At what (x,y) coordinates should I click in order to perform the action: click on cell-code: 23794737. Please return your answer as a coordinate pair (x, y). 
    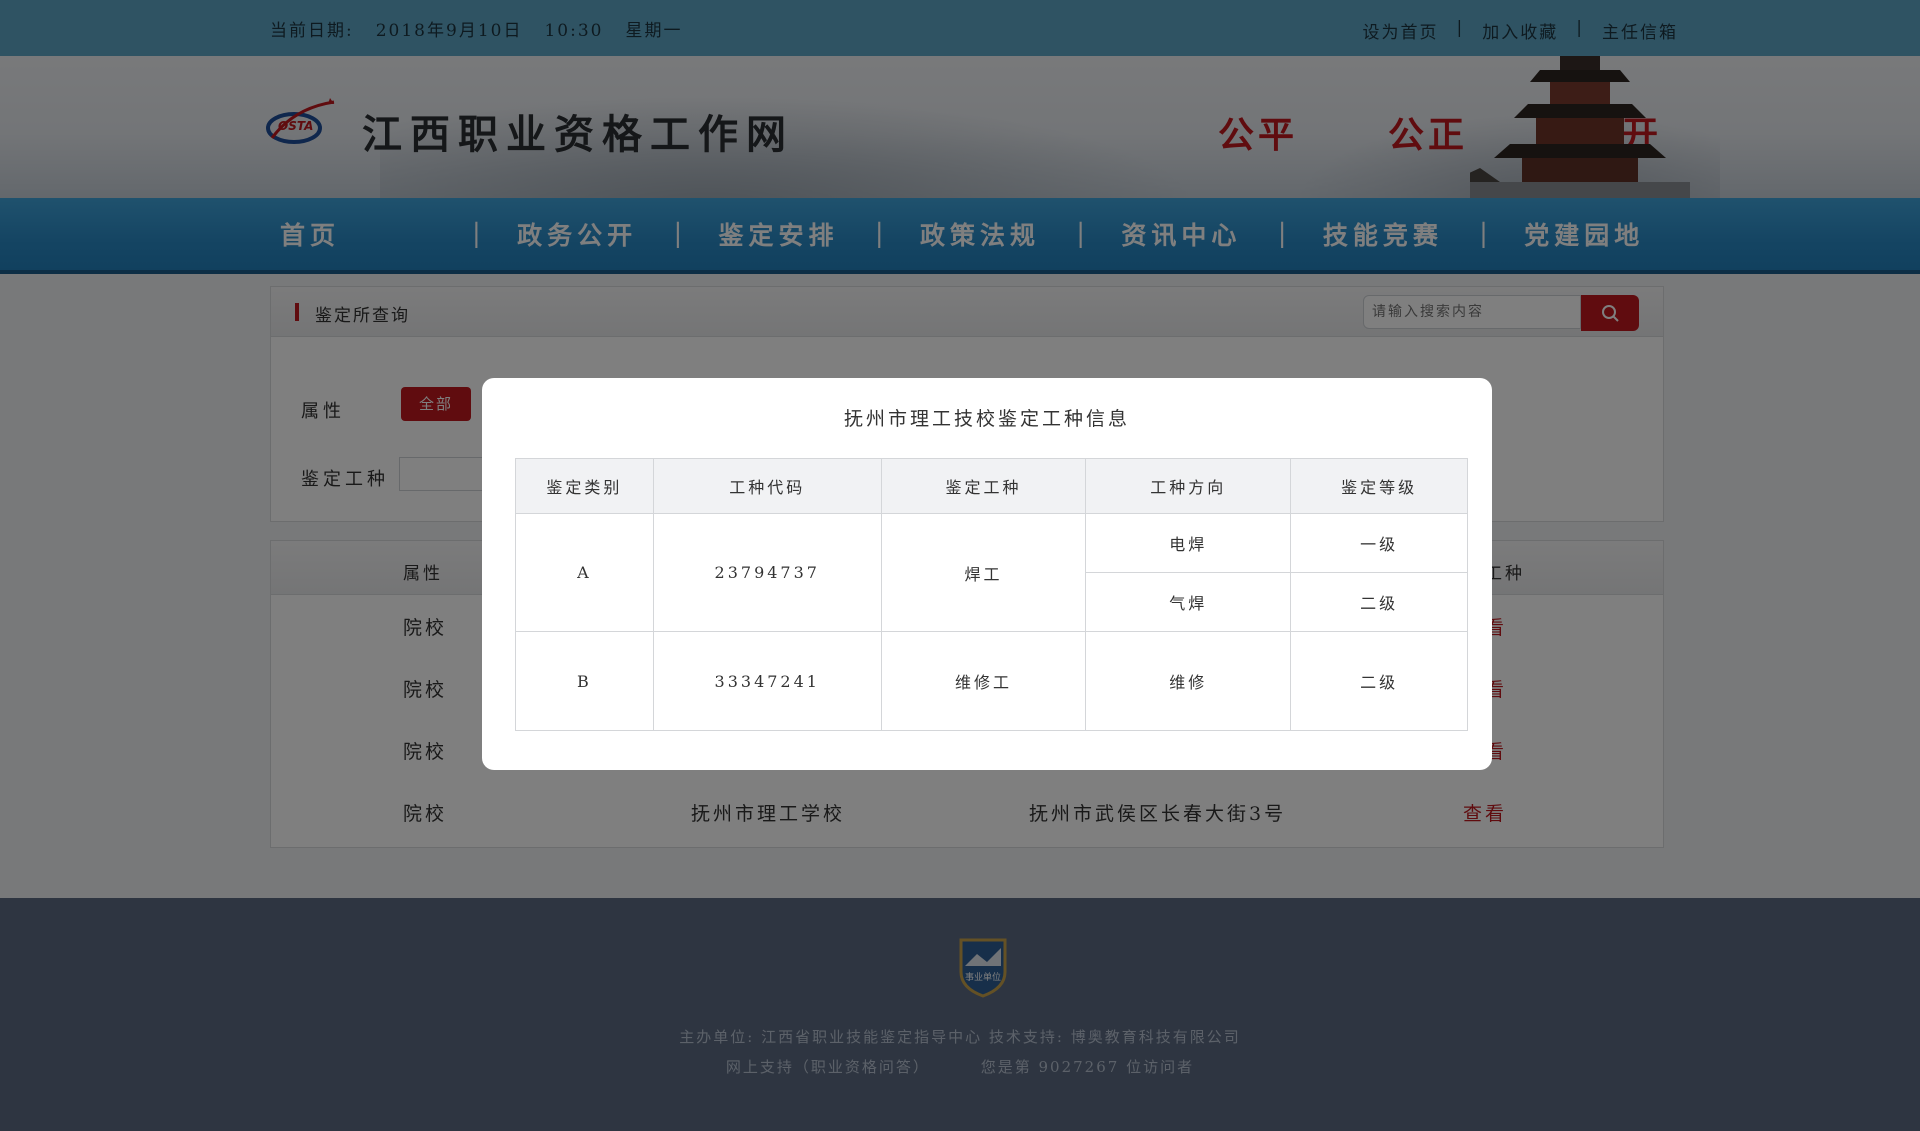
    Looking at the image, I should click on (767, 572).